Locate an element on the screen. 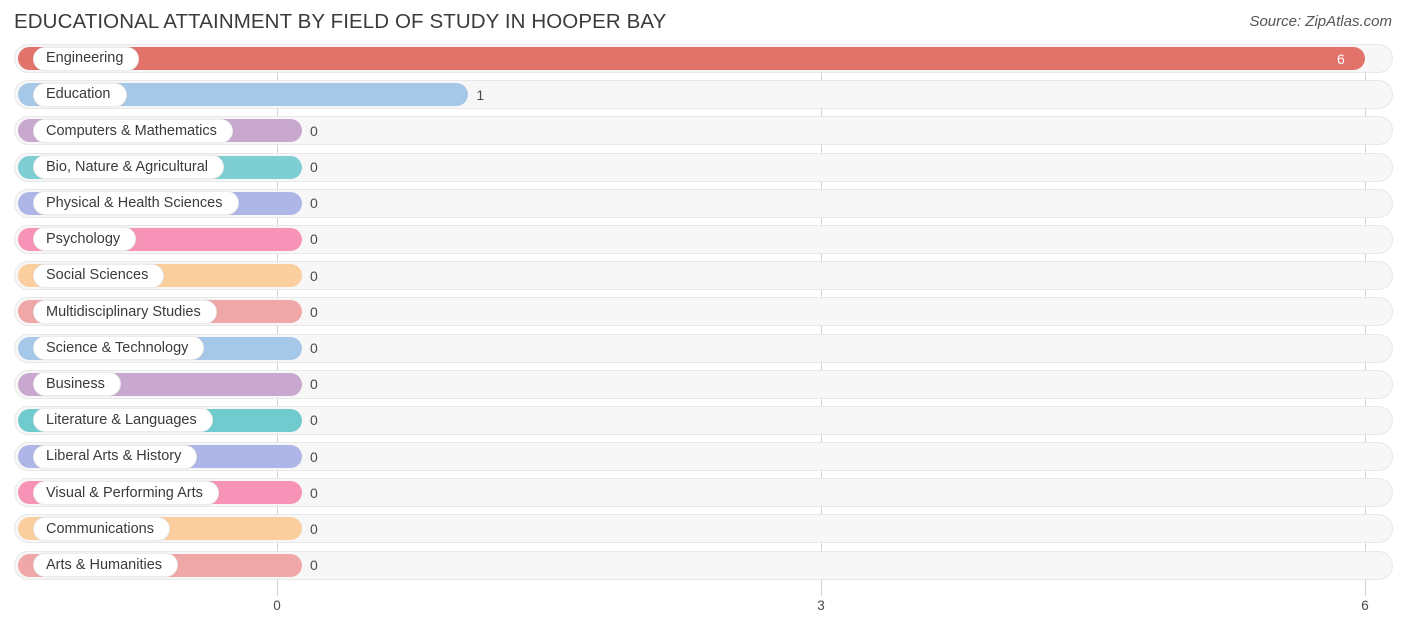  category-label: Liberal Arts & History is located at coordinates (114, 456).